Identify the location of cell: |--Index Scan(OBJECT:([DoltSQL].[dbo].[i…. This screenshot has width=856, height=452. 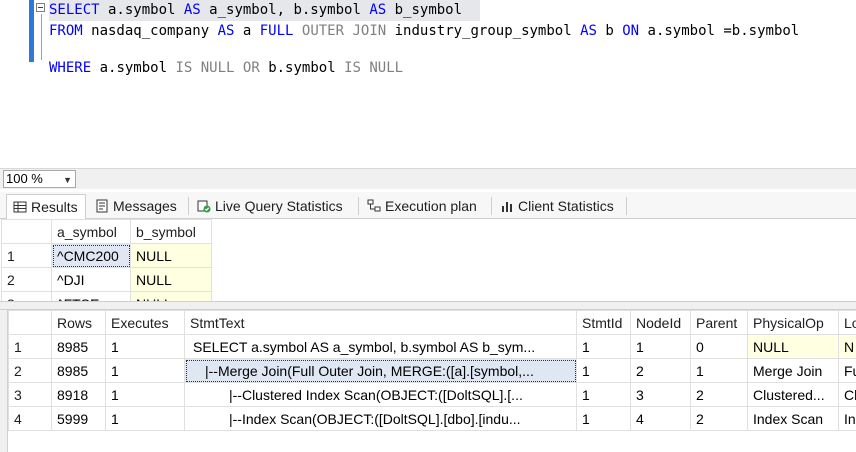
(380, 418).